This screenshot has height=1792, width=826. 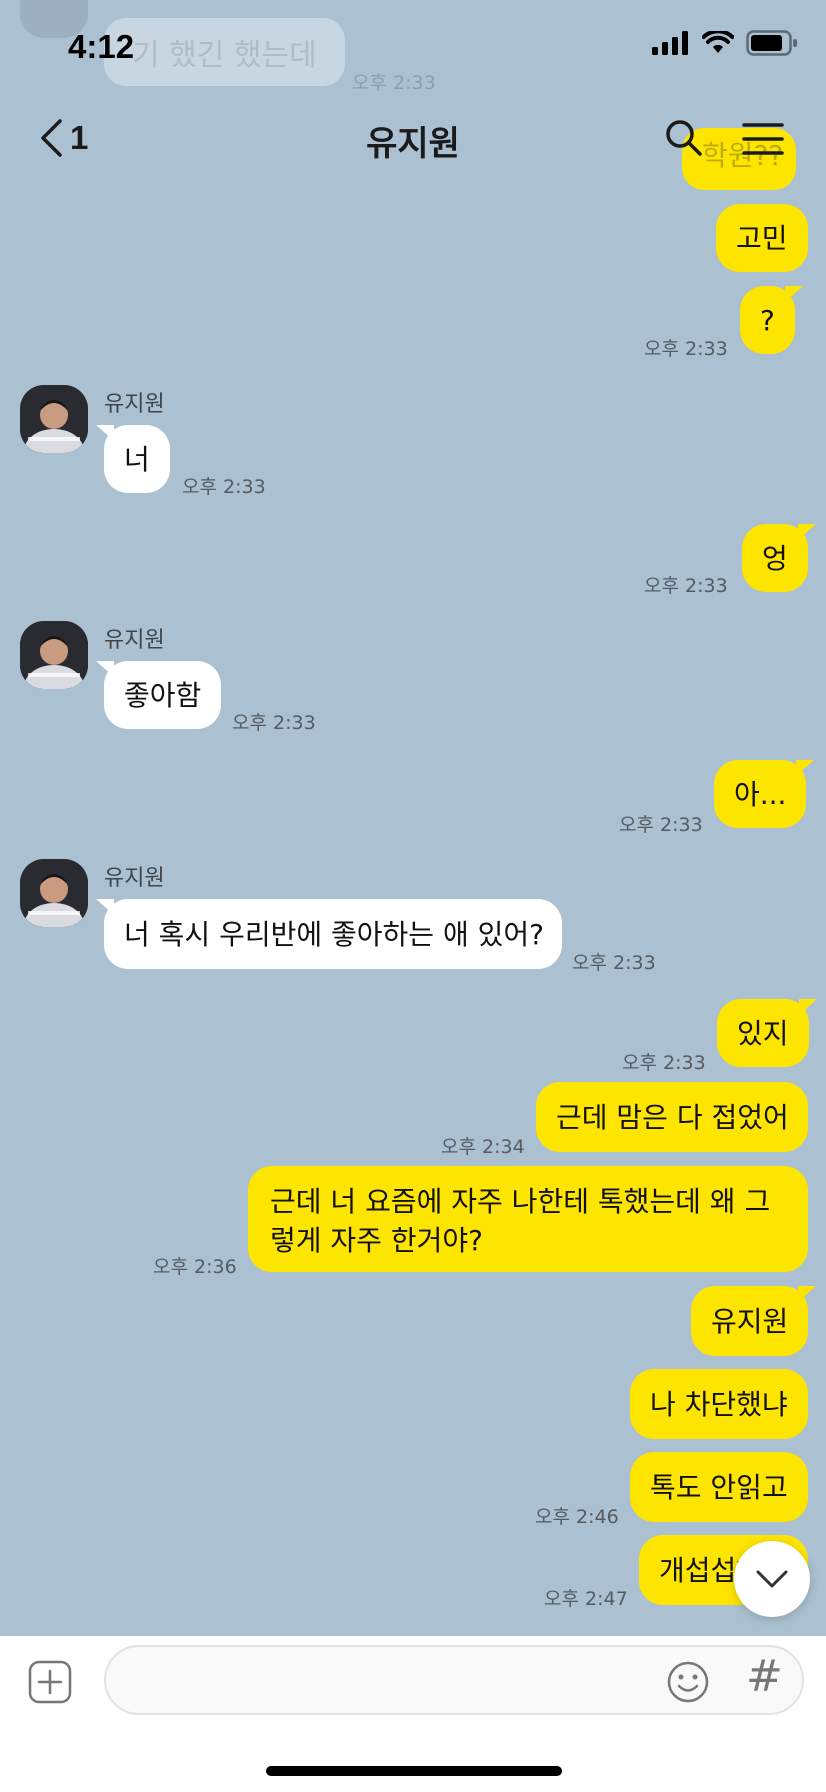 I want to click on message-time: 오후 2:34, so click(x=483, y=1147).